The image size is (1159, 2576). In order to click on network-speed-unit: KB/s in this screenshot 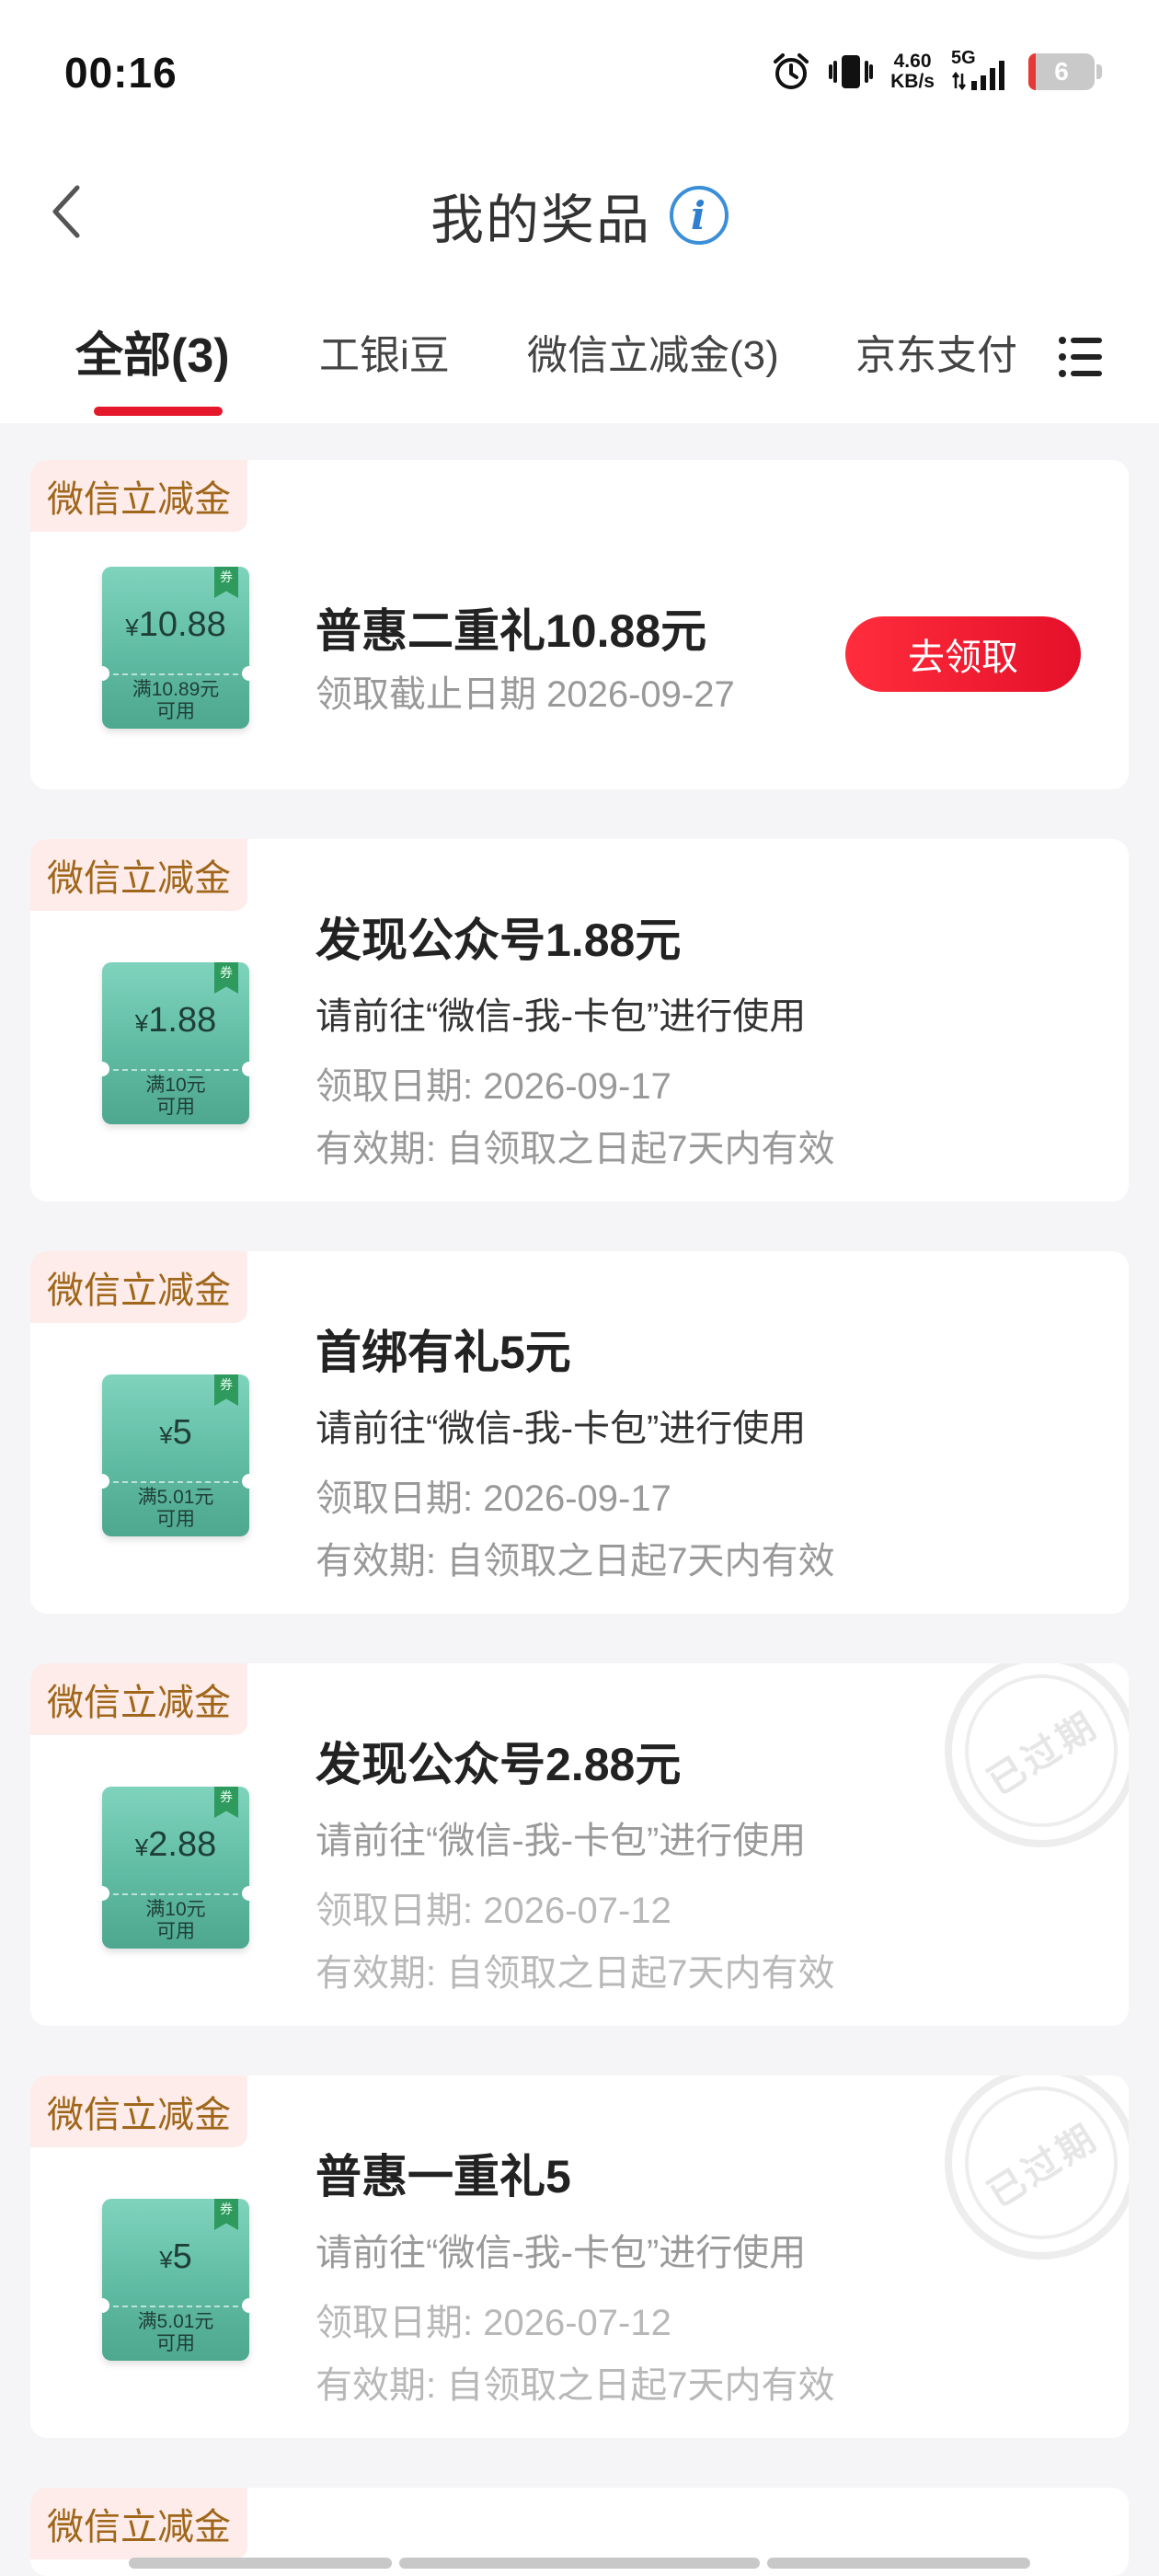, I will do `click(912, 81)`.